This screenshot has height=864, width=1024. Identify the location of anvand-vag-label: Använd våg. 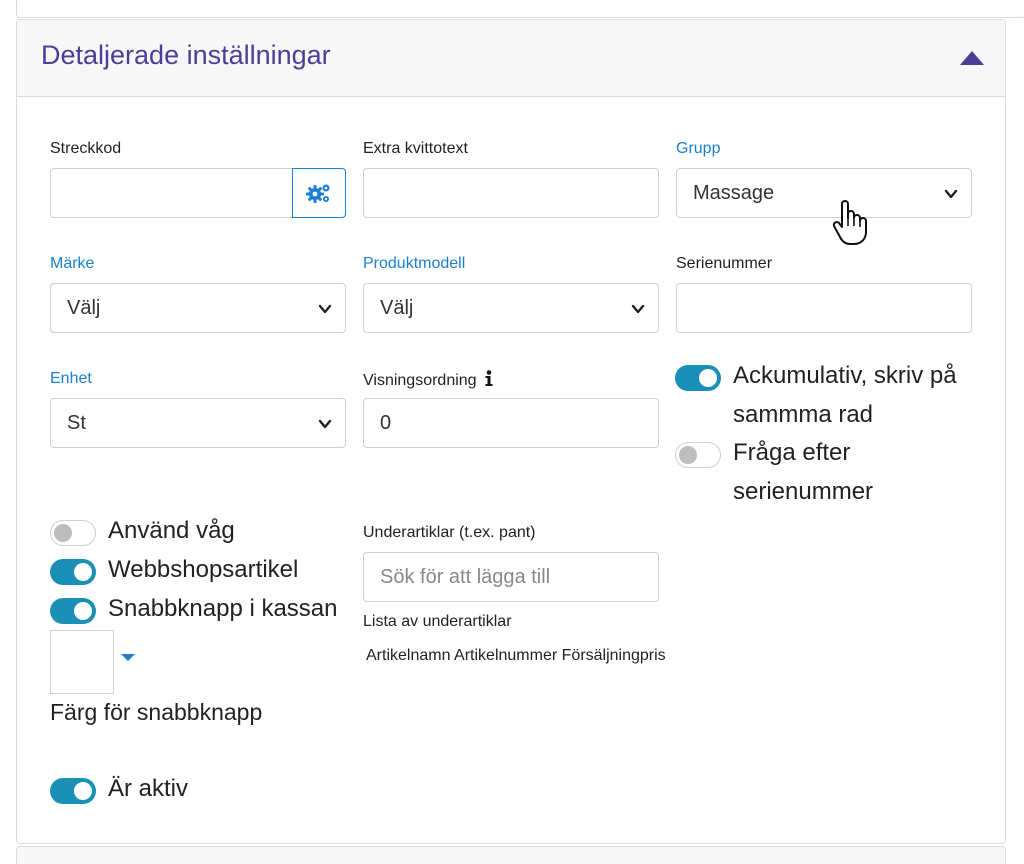
(171, 530).